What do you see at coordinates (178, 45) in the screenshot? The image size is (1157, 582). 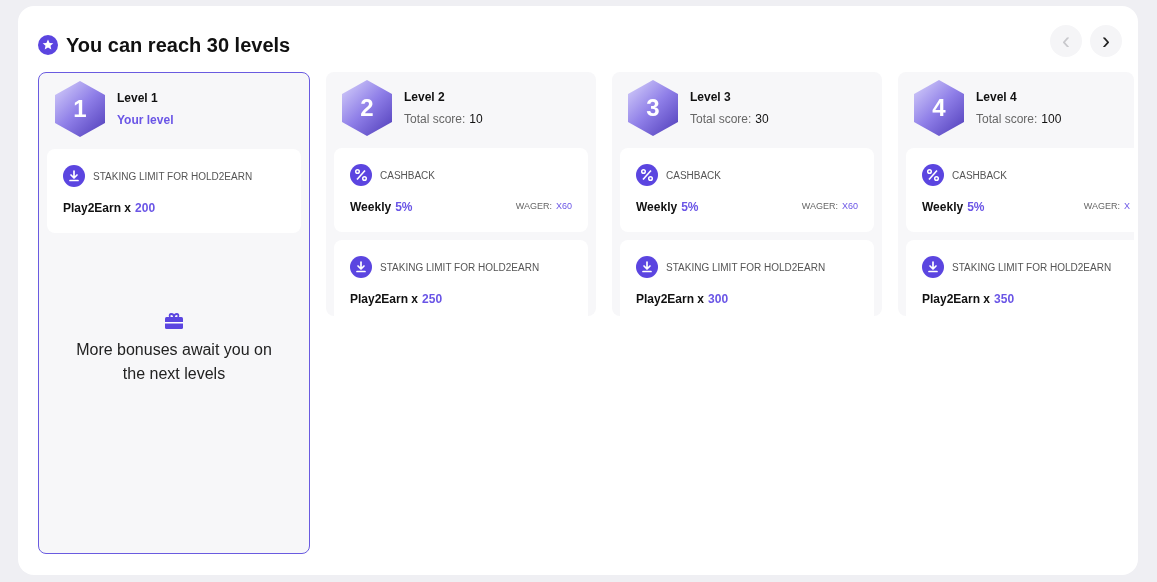 I see `page-title: You can reach 30 levels` at bounding box center [178, 45].